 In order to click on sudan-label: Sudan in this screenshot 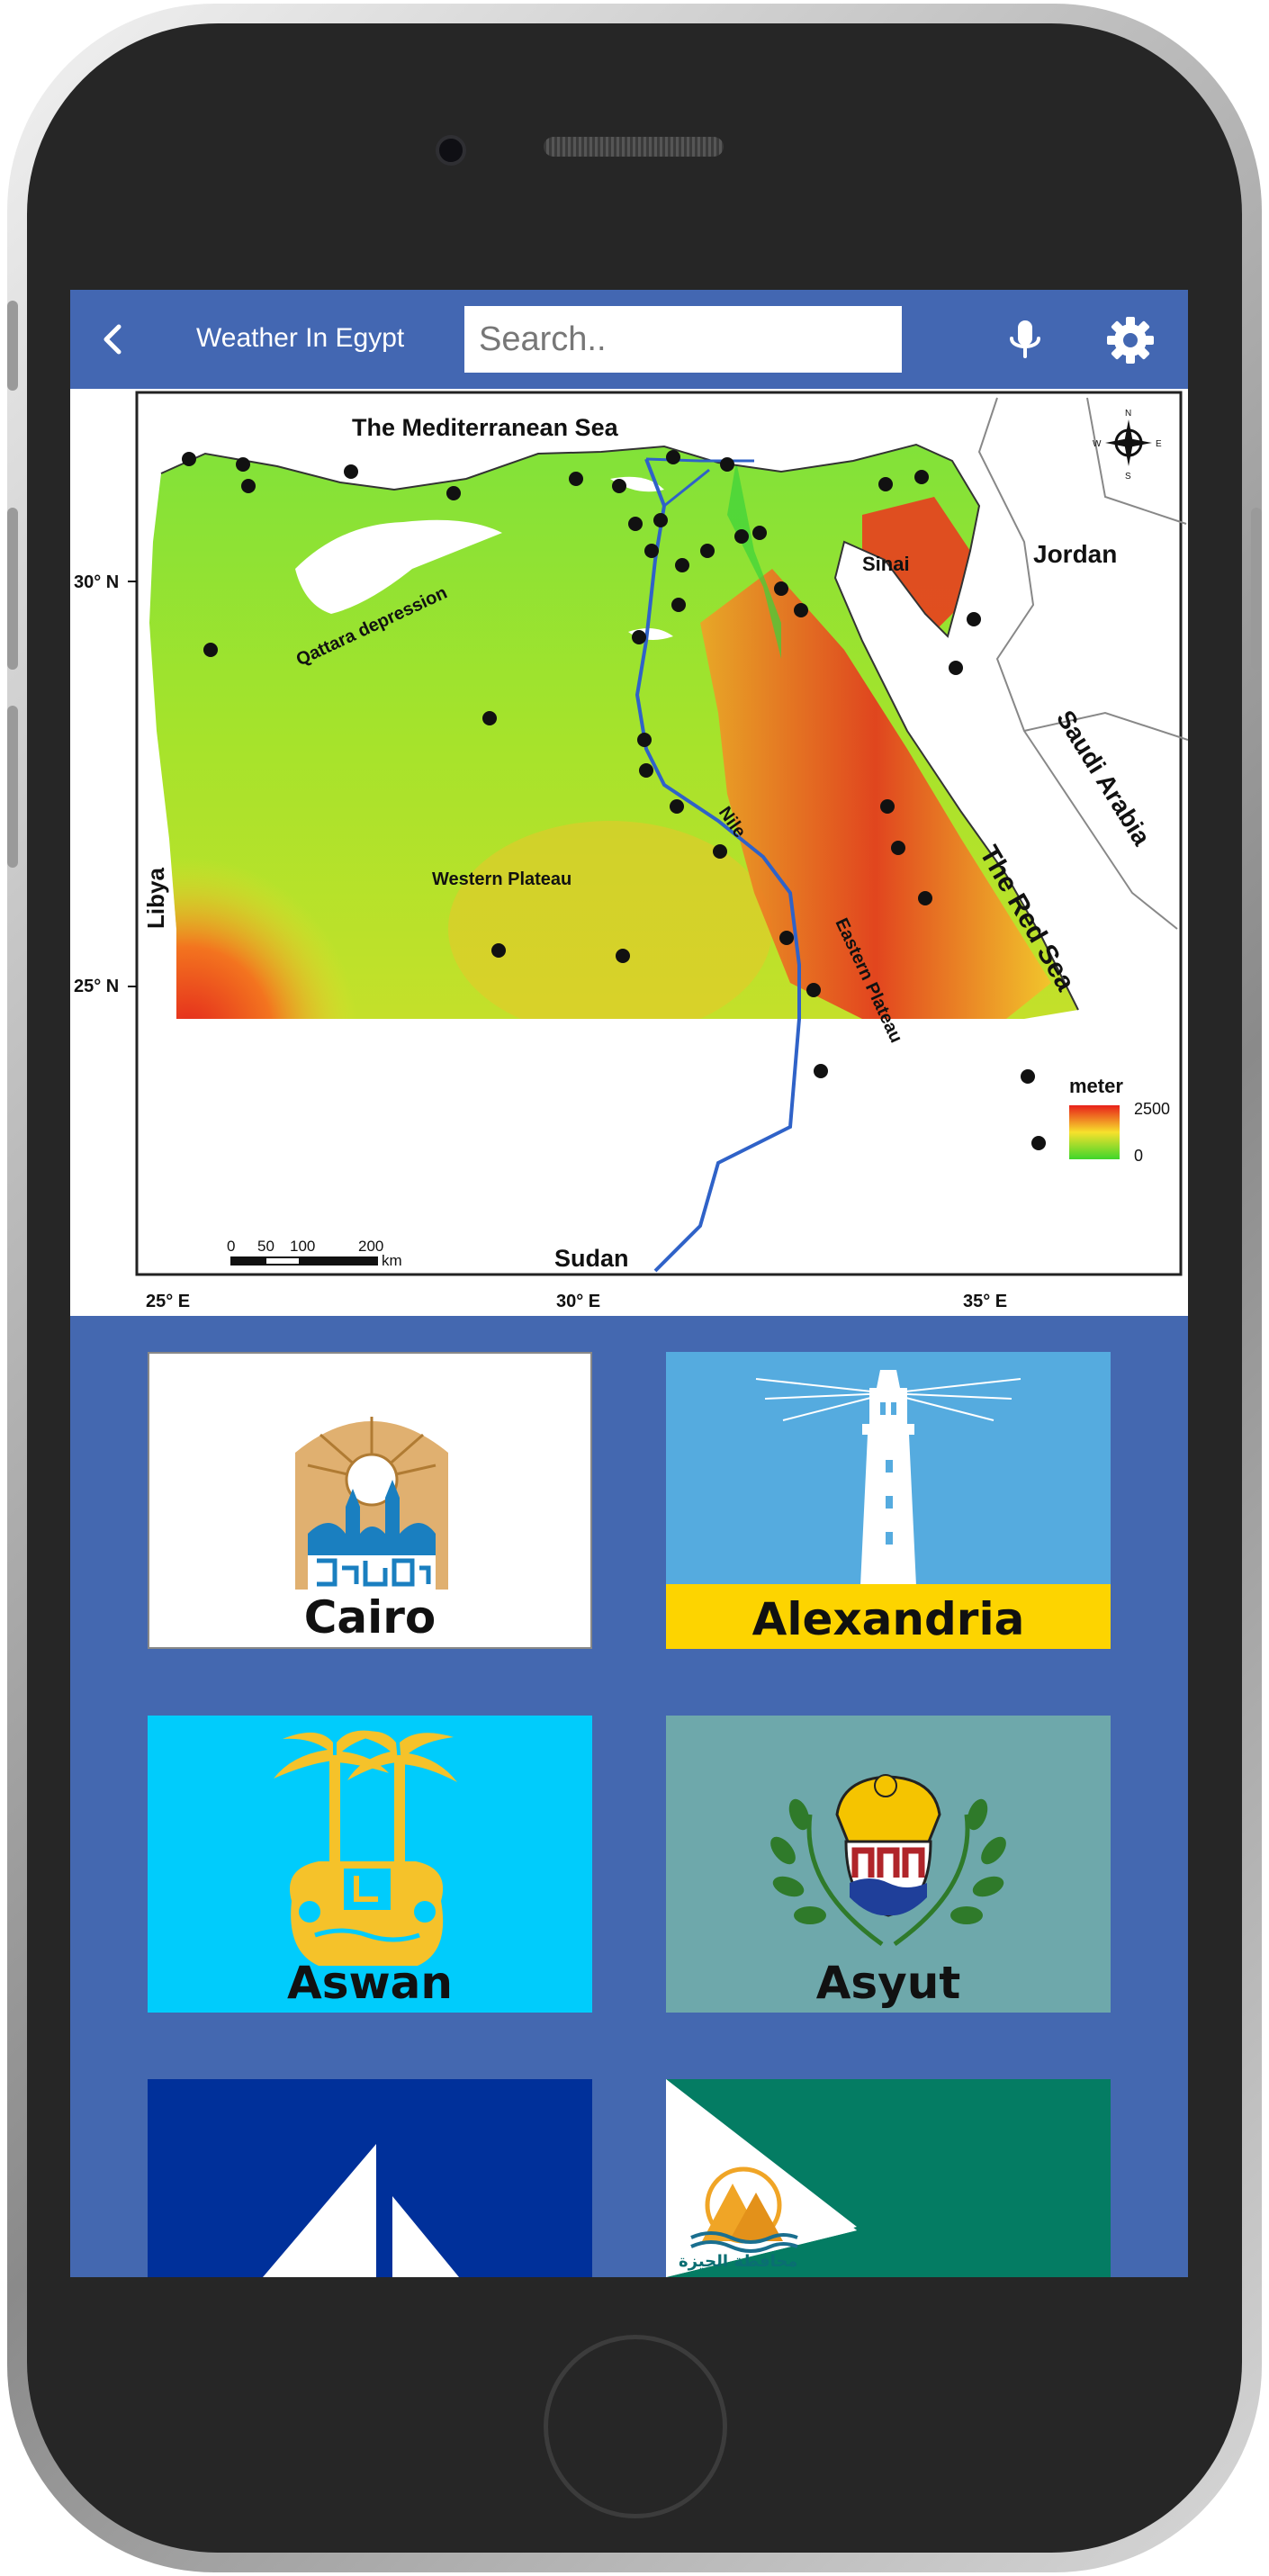, I will do `click(592, 1258)`.